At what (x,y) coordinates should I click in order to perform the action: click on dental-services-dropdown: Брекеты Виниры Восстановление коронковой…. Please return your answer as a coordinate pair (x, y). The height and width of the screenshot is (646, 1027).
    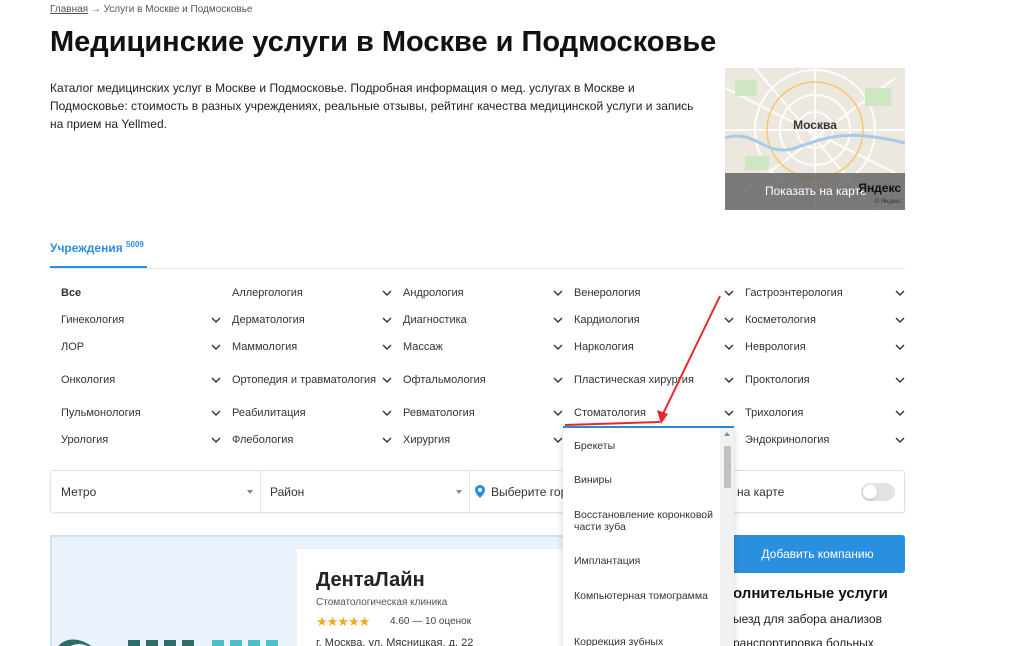
    Looking at the image, I should click on (648, 537).